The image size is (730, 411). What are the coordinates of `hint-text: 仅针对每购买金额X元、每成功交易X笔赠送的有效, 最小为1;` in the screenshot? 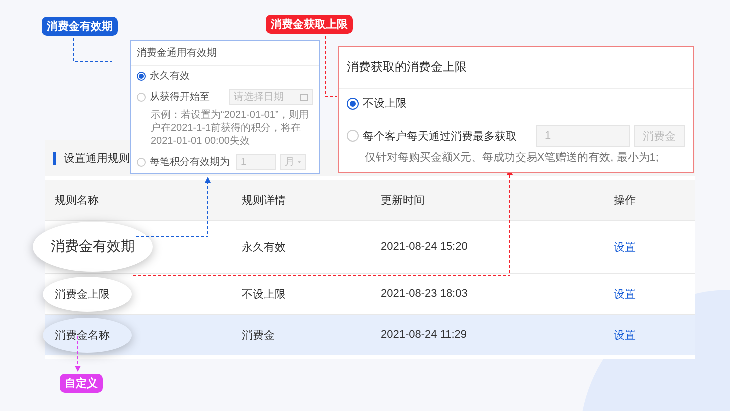 It's located at (512, 158).